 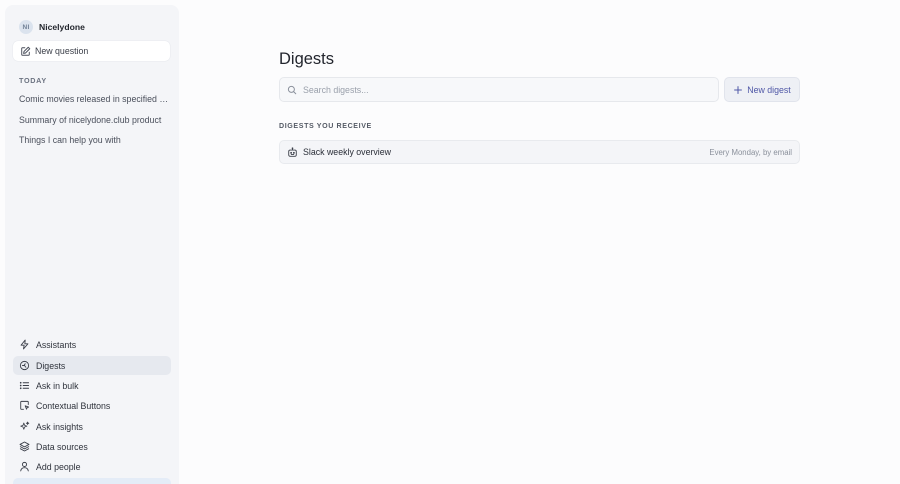 I want to click on digest-schedule: Every Monday, by email, so click(x=750, y=152).